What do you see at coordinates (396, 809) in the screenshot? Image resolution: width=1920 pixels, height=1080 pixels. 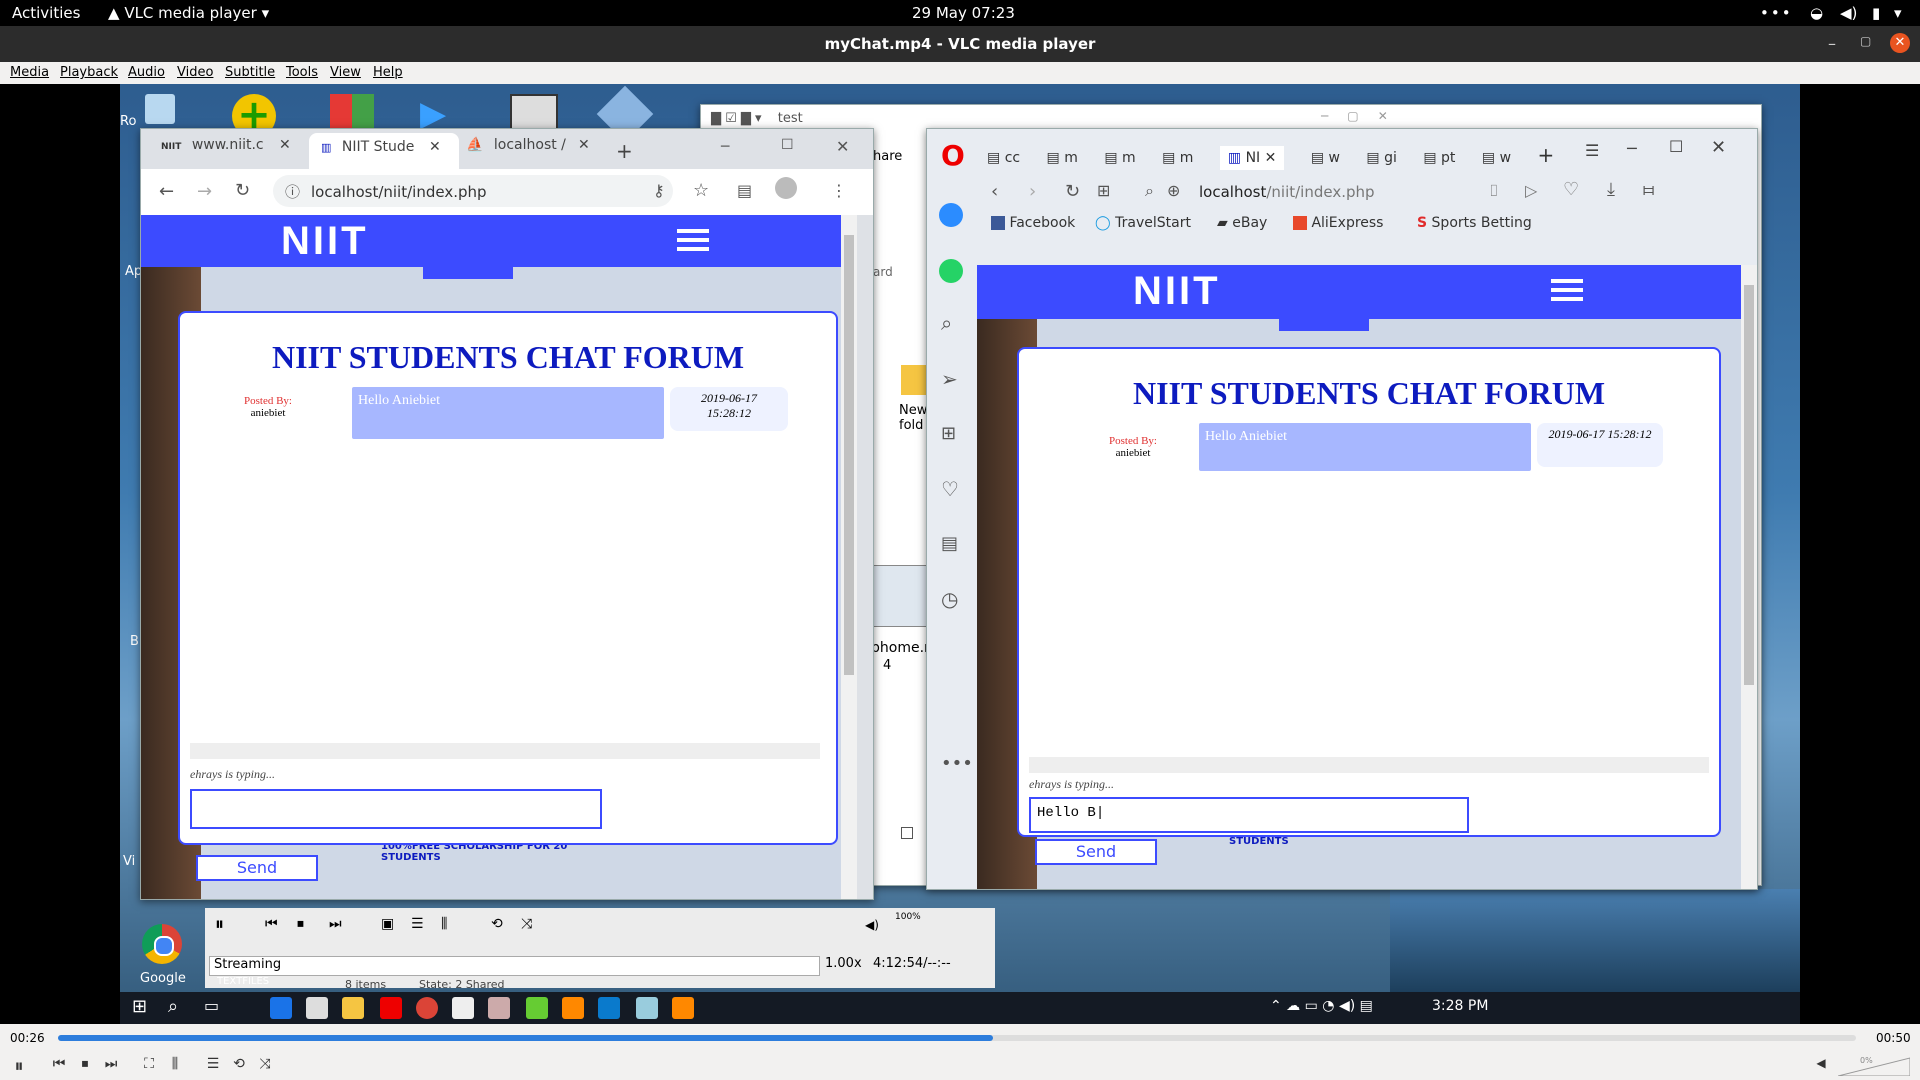 I see `message-input` at bounding box center [396, 809].